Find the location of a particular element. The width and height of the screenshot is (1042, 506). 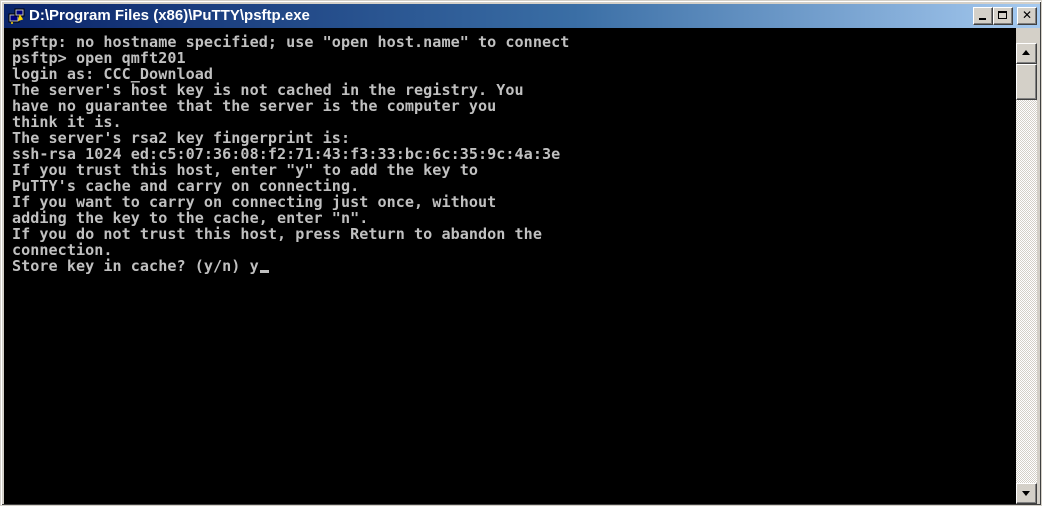

terminal-line: login as: CCC_Download is located at coordinates (290, 74).